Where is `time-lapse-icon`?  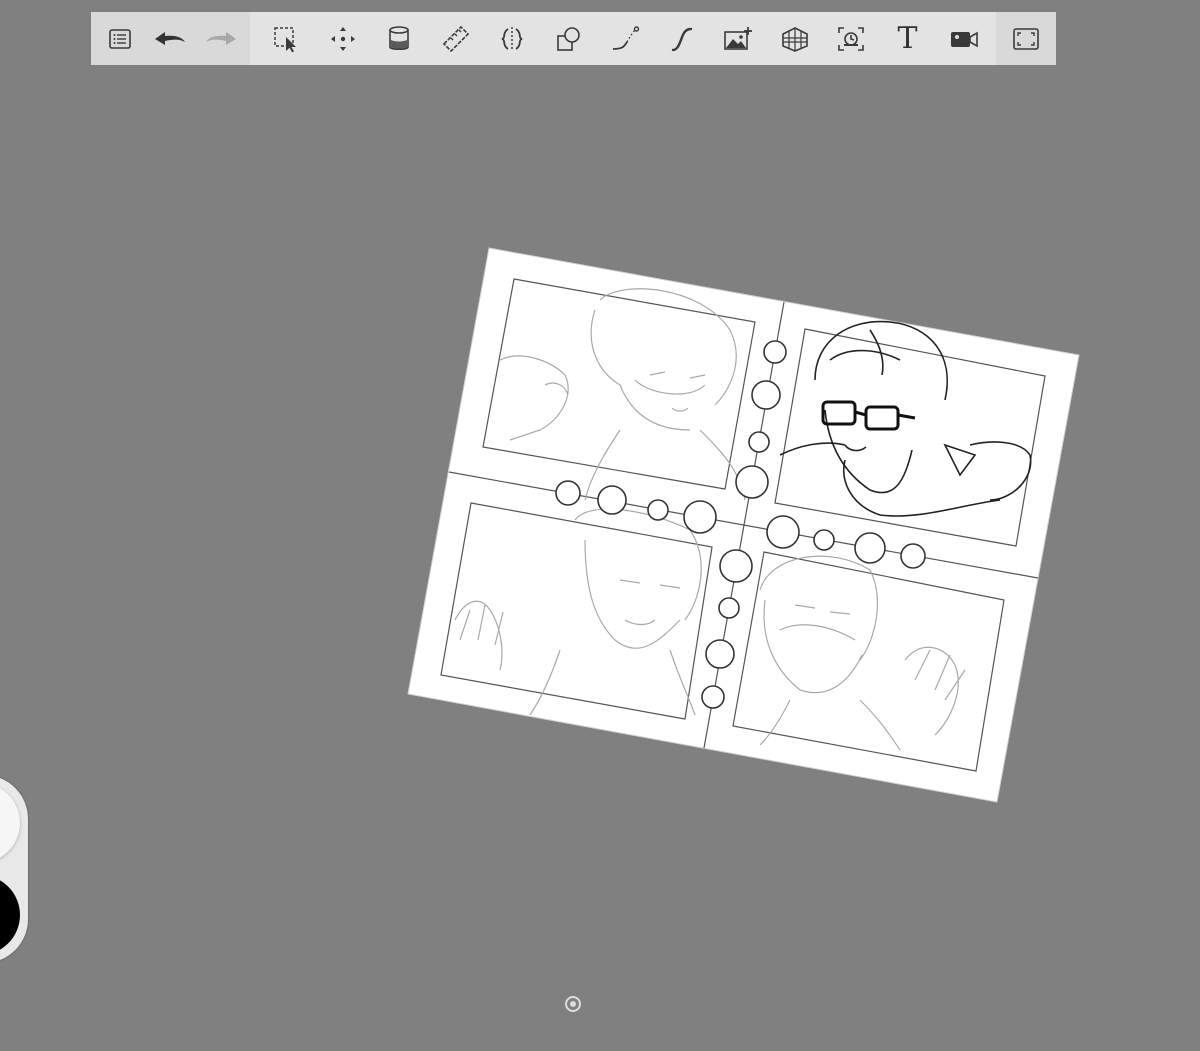 time-lapse-icon is located at coordinates (851, 38).